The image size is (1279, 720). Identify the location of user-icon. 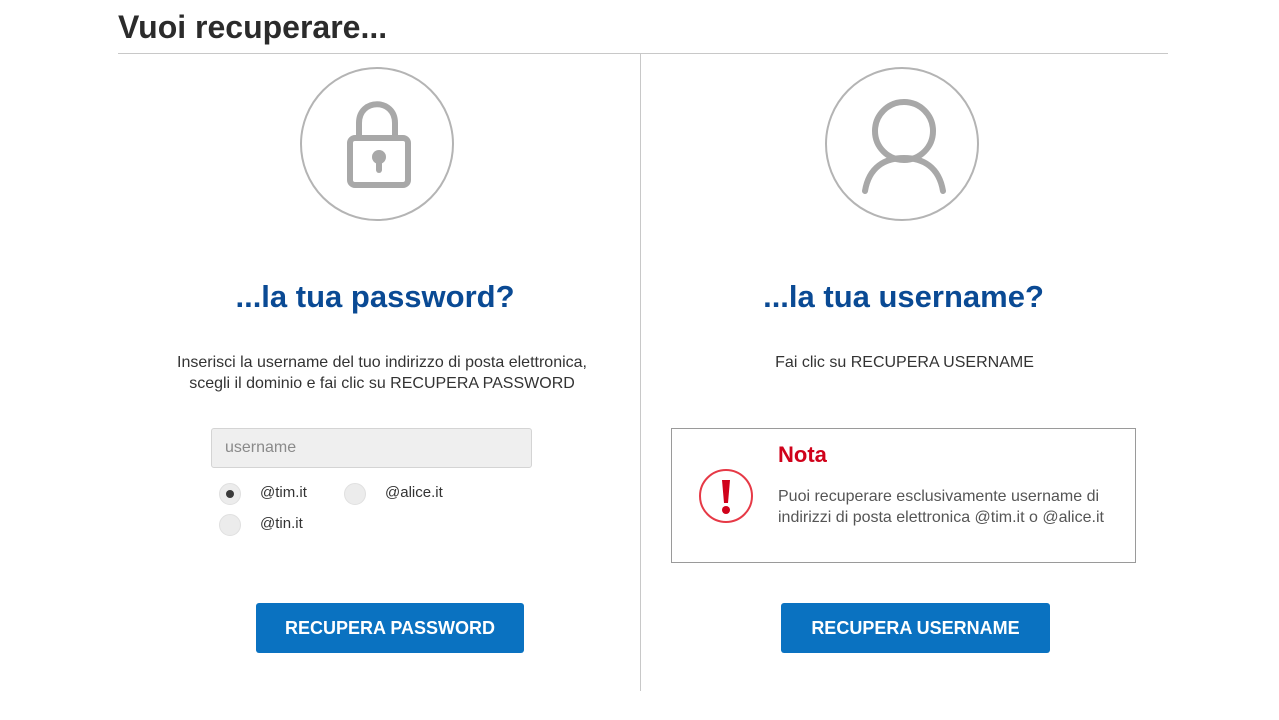
(902, 144).